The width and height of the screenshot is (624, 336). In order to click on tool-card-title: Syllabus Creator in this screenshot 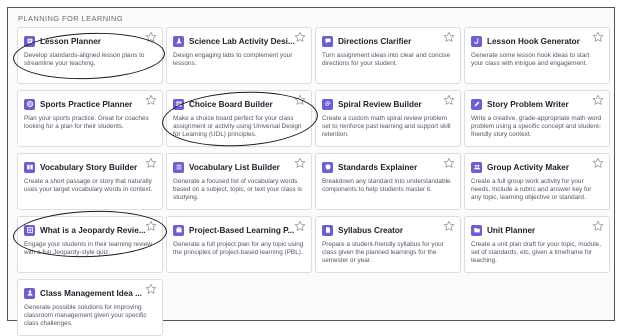, I will do `click(371, 230)`.